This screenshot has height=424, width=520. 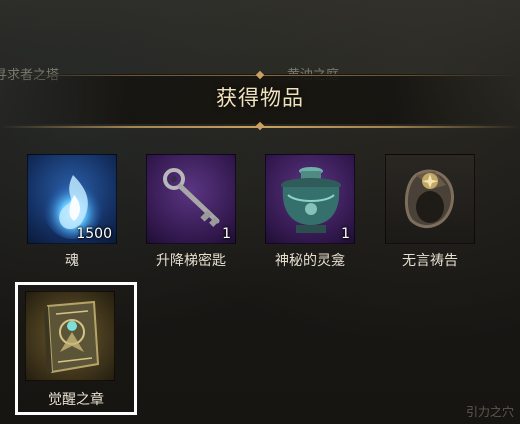 I want to click on item-quantity: 1500, so click(x=94, y=234).